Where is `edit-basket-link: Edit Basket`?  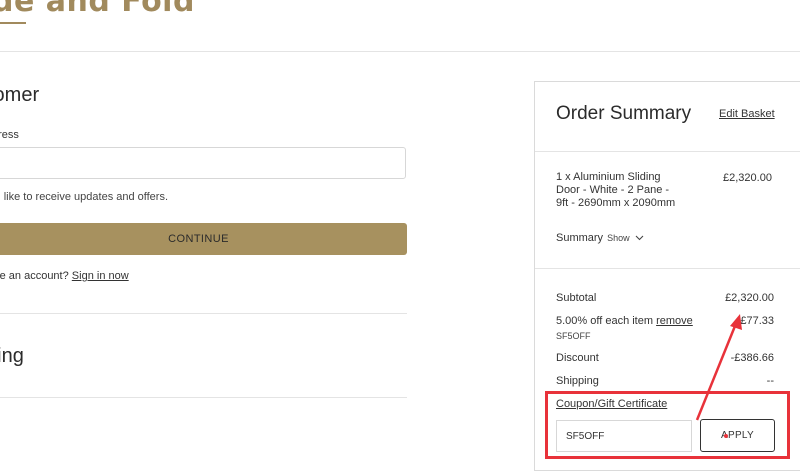 edit-basket-link: Edit Basket is located at coordinates (747, 114).